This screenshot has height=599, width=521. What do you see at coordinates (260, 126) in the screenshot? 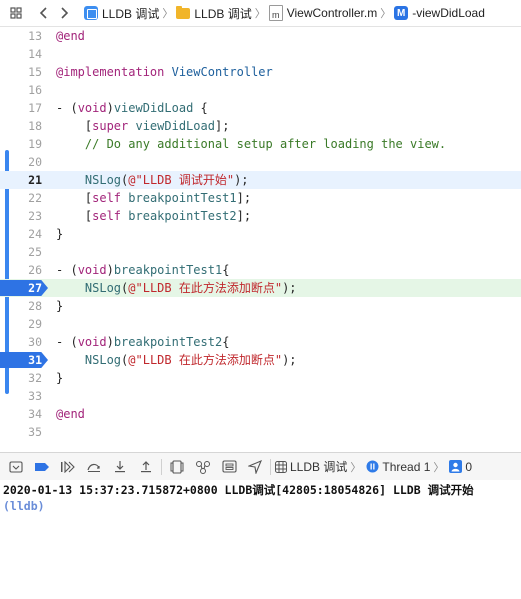
I see `code-line: 18 [super viewDidLoad];` at bounding box center [260, 126].